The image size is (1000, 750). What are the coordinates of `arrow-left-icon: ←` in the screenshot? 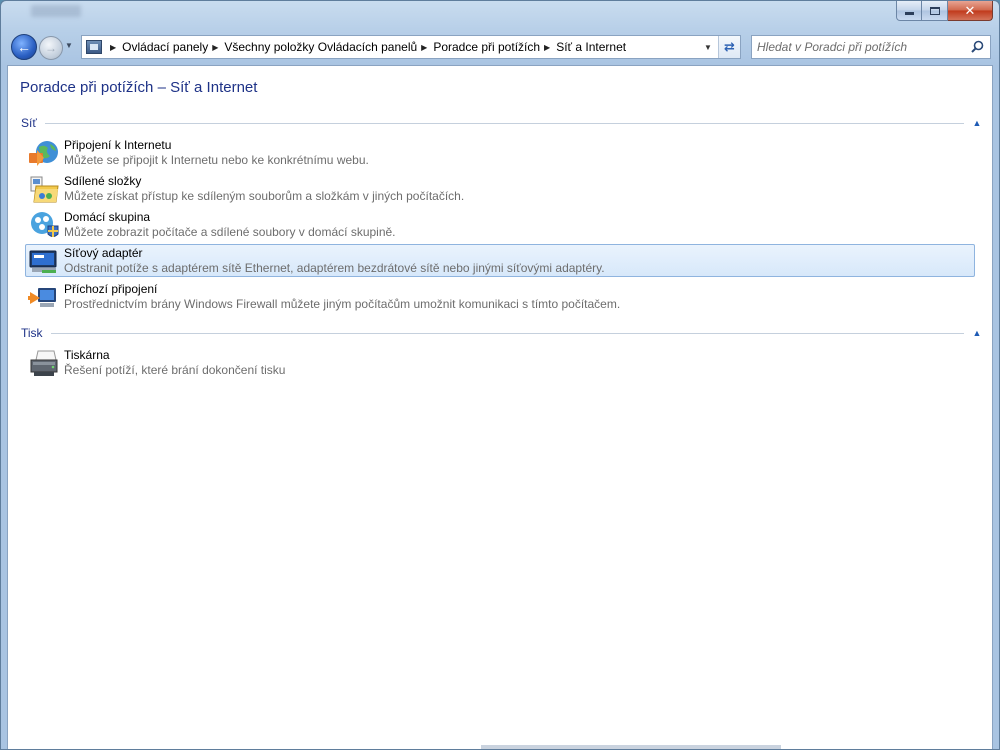 It's located at (24, 47).